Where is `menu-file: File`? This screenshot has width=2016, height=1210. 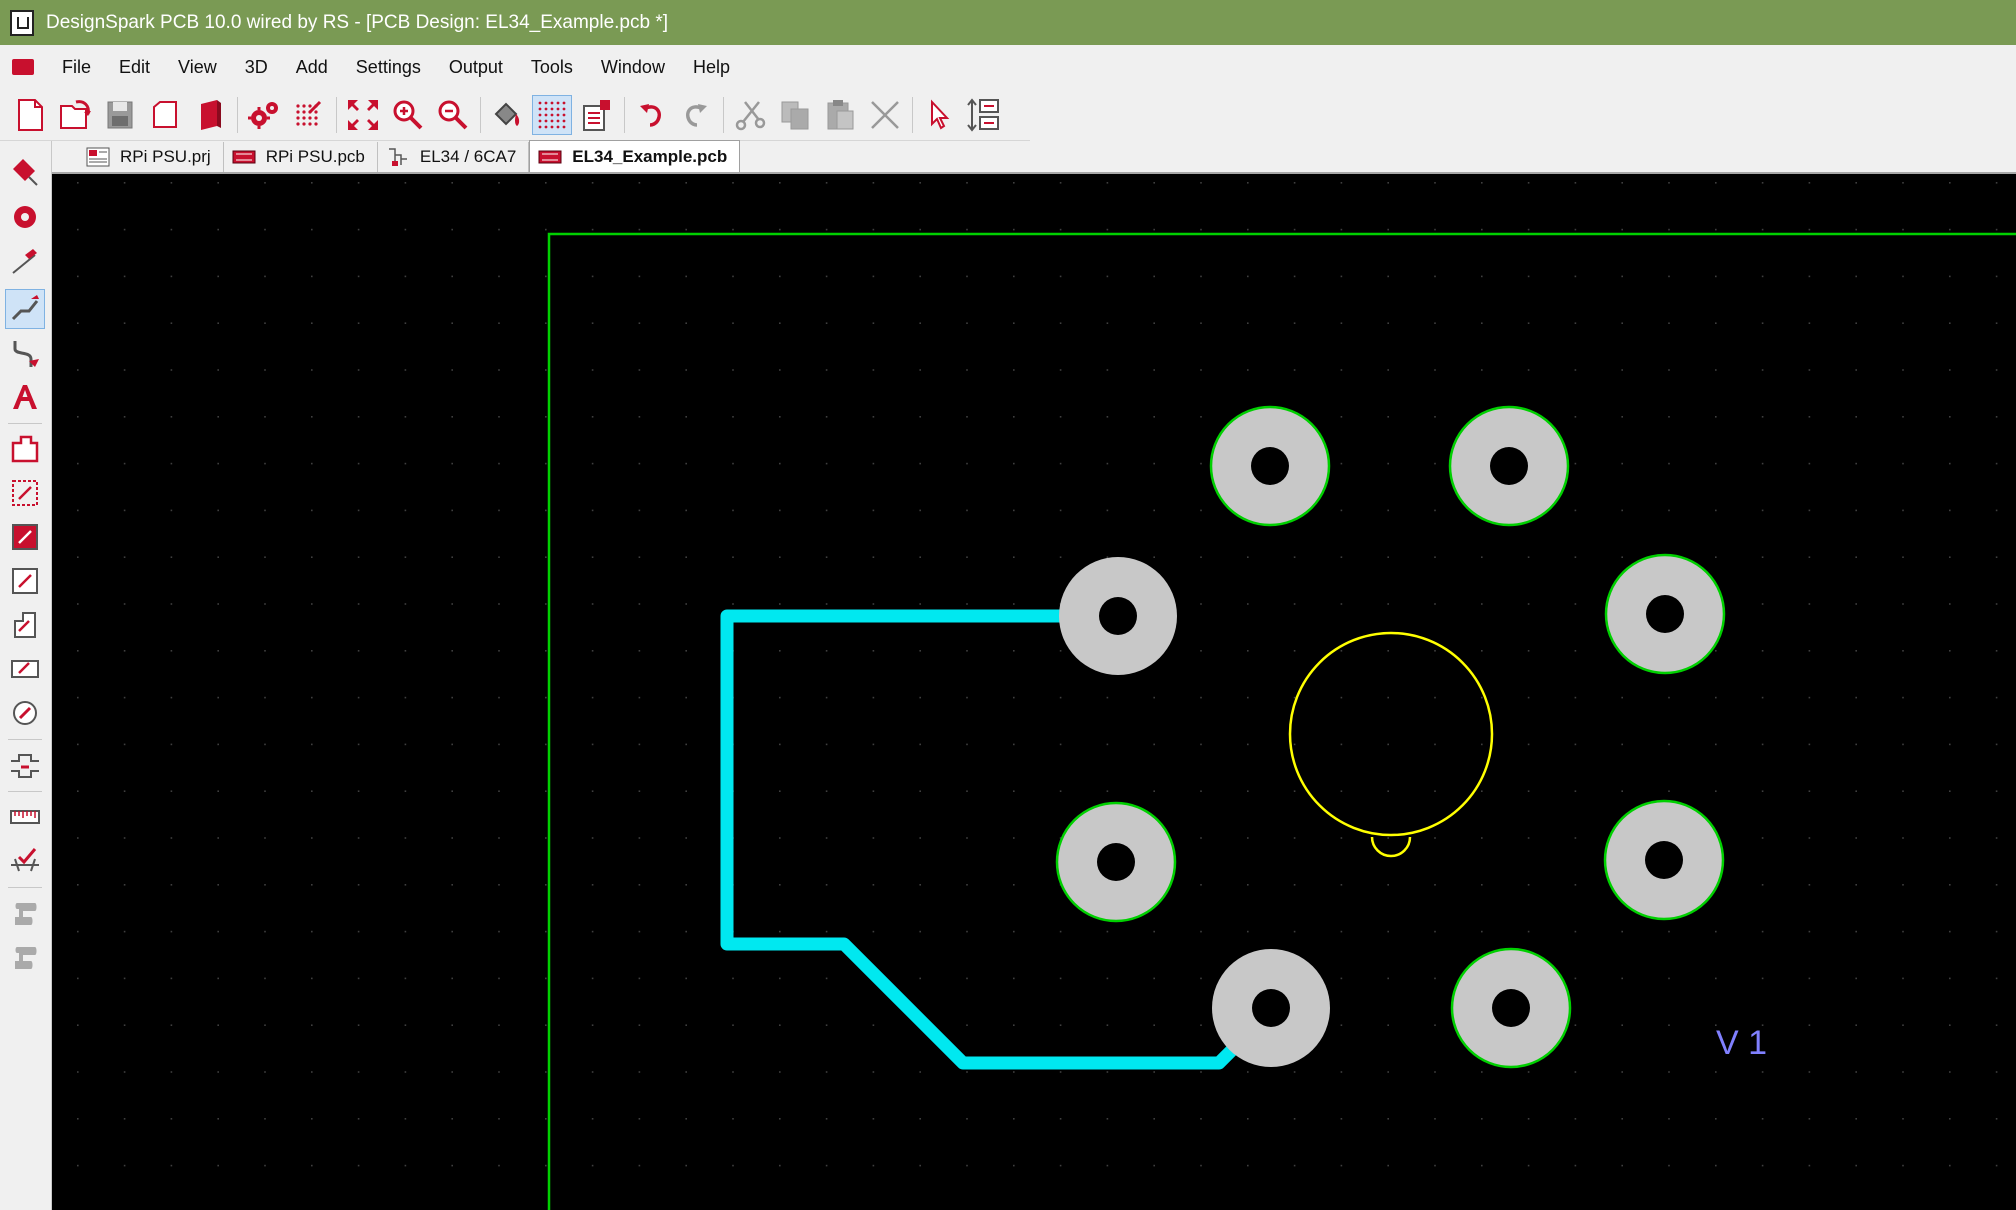
menu-file: File is located at coordinates (76, 67).